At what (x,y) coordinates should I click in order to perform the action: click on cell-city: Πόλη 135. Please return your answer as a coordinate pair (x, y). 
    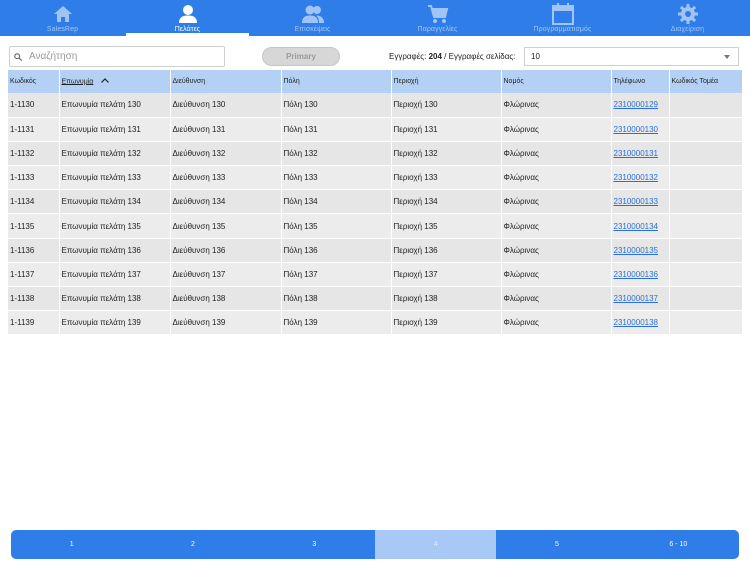
    Looking at the image, I should click on (336, 226).